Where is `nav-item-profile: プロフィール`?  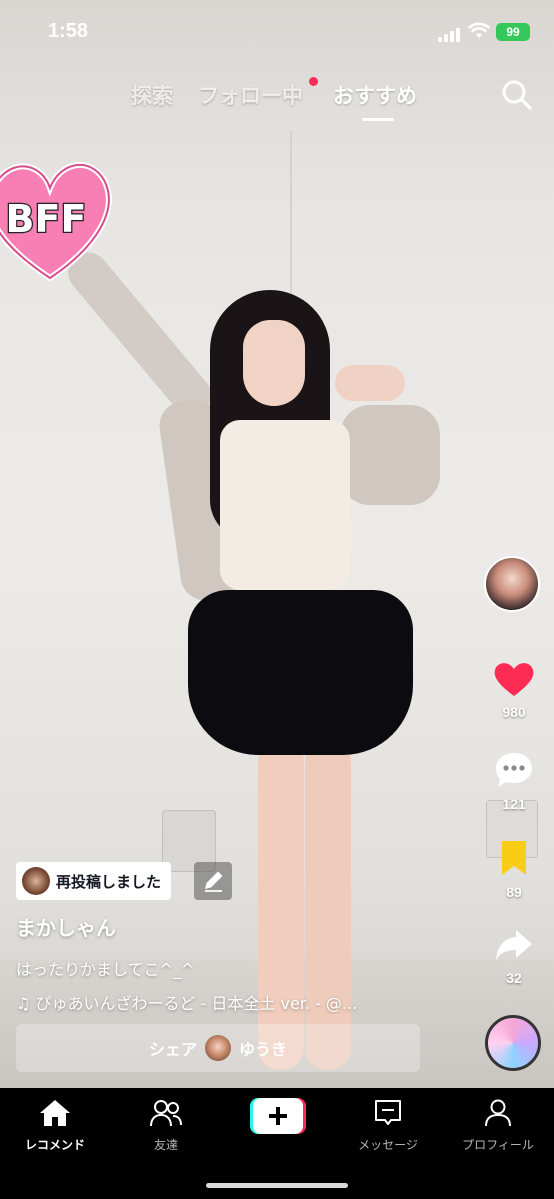 nav-item-profile: プロフィール is located at coordinates (498, 1125).